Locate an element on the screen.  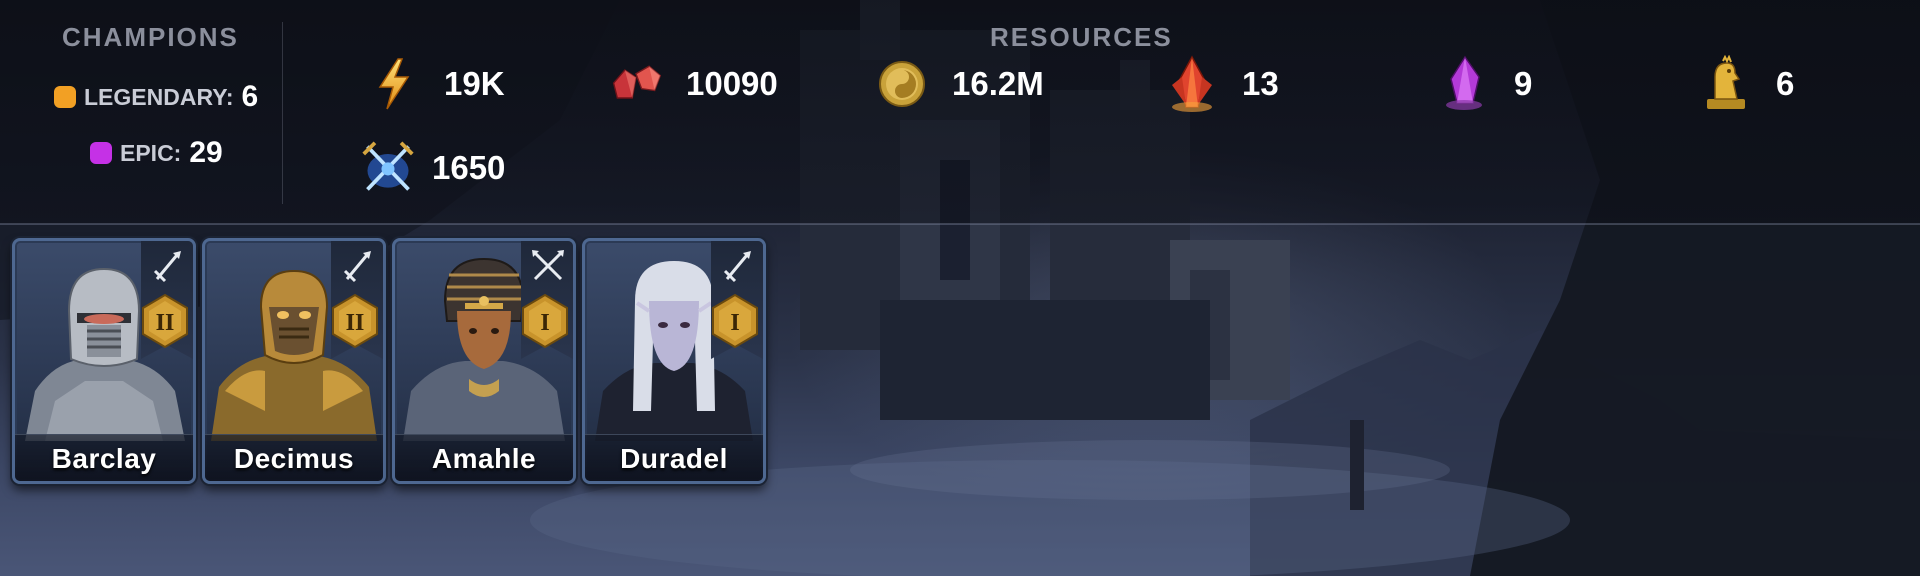
champions-heading: CHAMPIONS is located at coordinates (150, 37).